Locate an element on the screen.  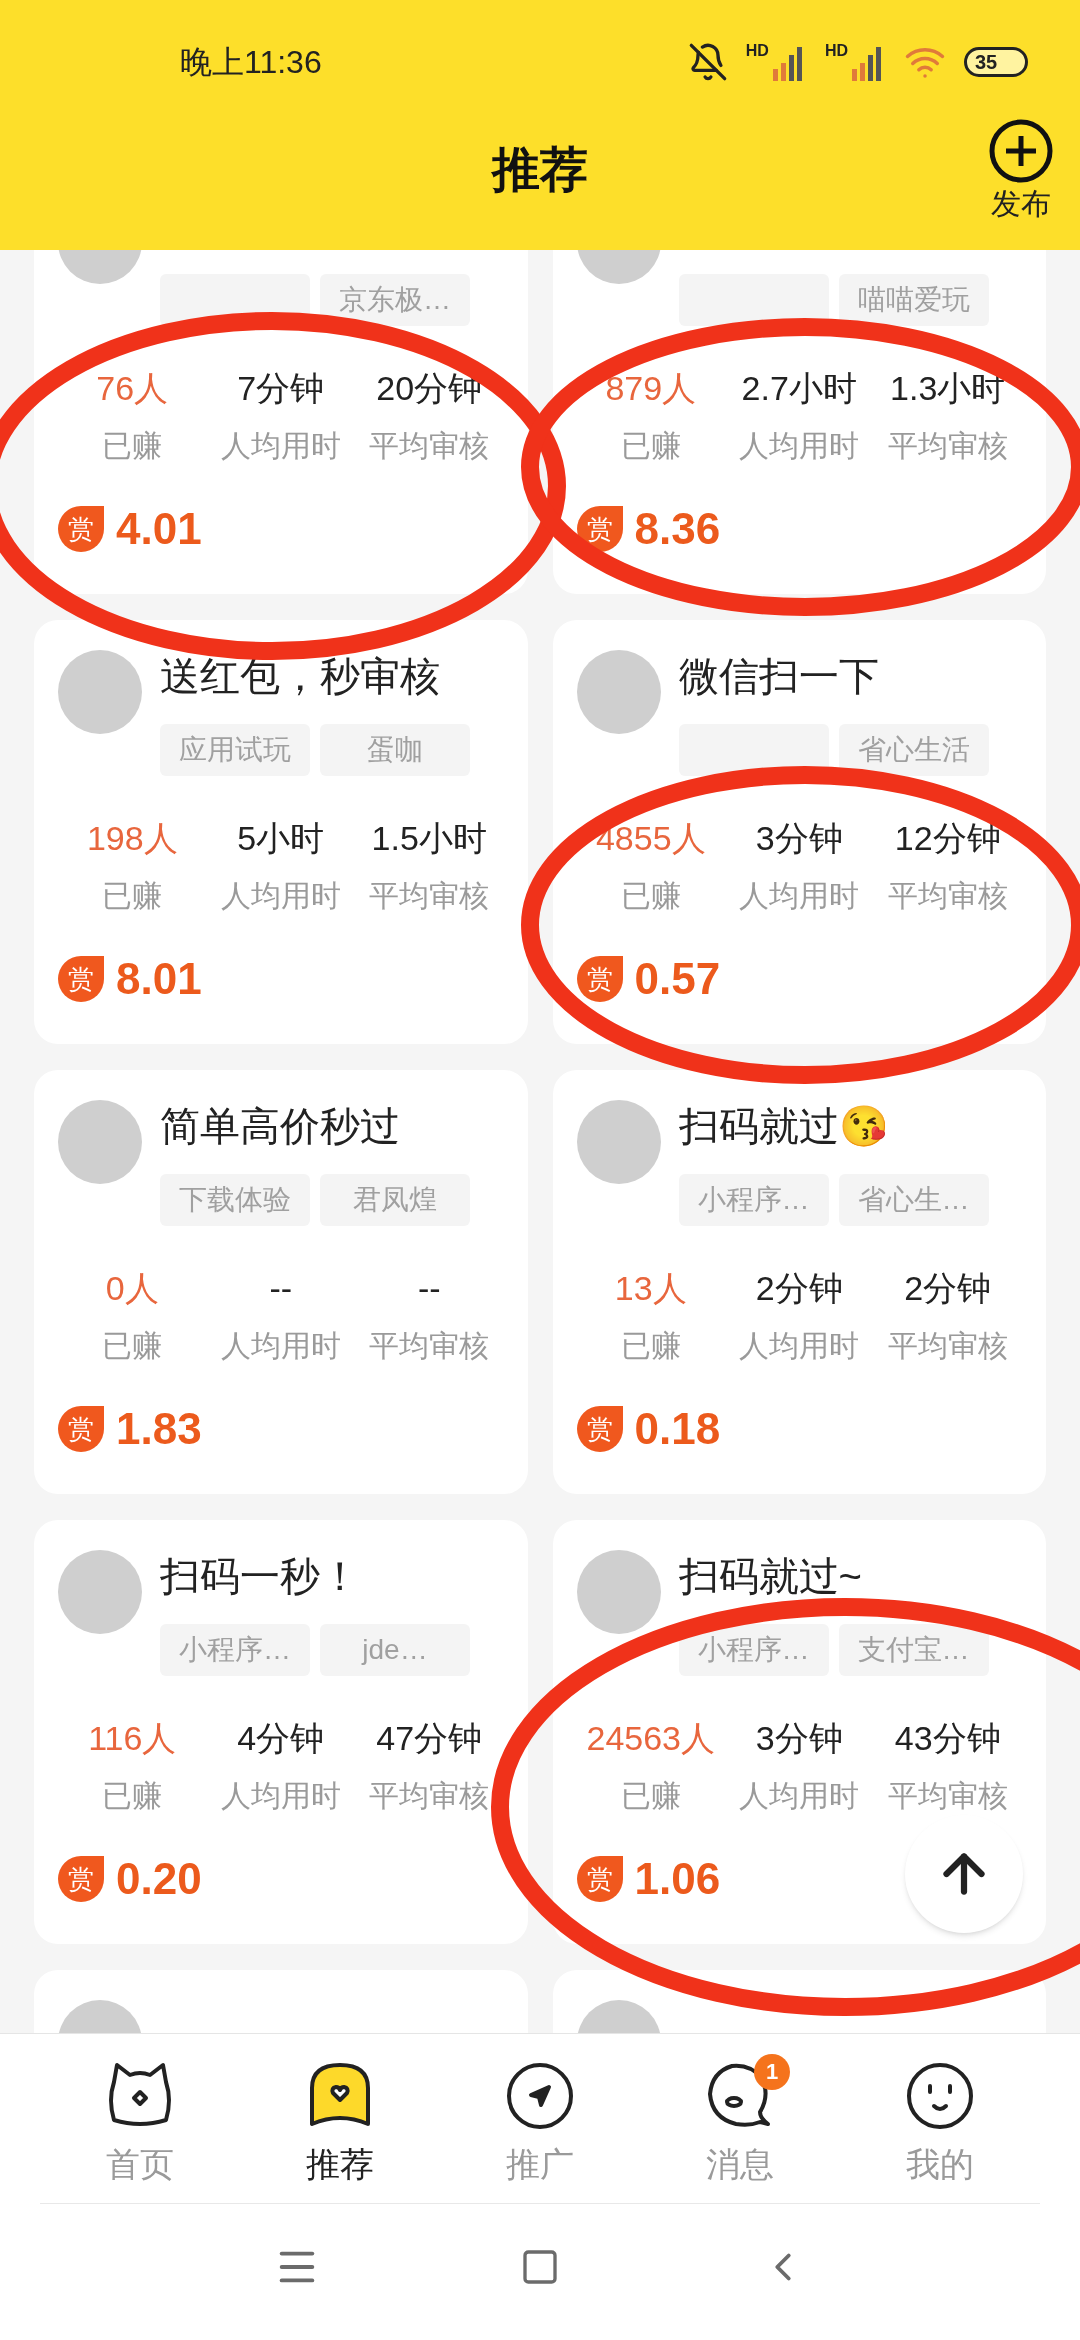
tag: 君凤煌 is located at coordinates (395, 1200).